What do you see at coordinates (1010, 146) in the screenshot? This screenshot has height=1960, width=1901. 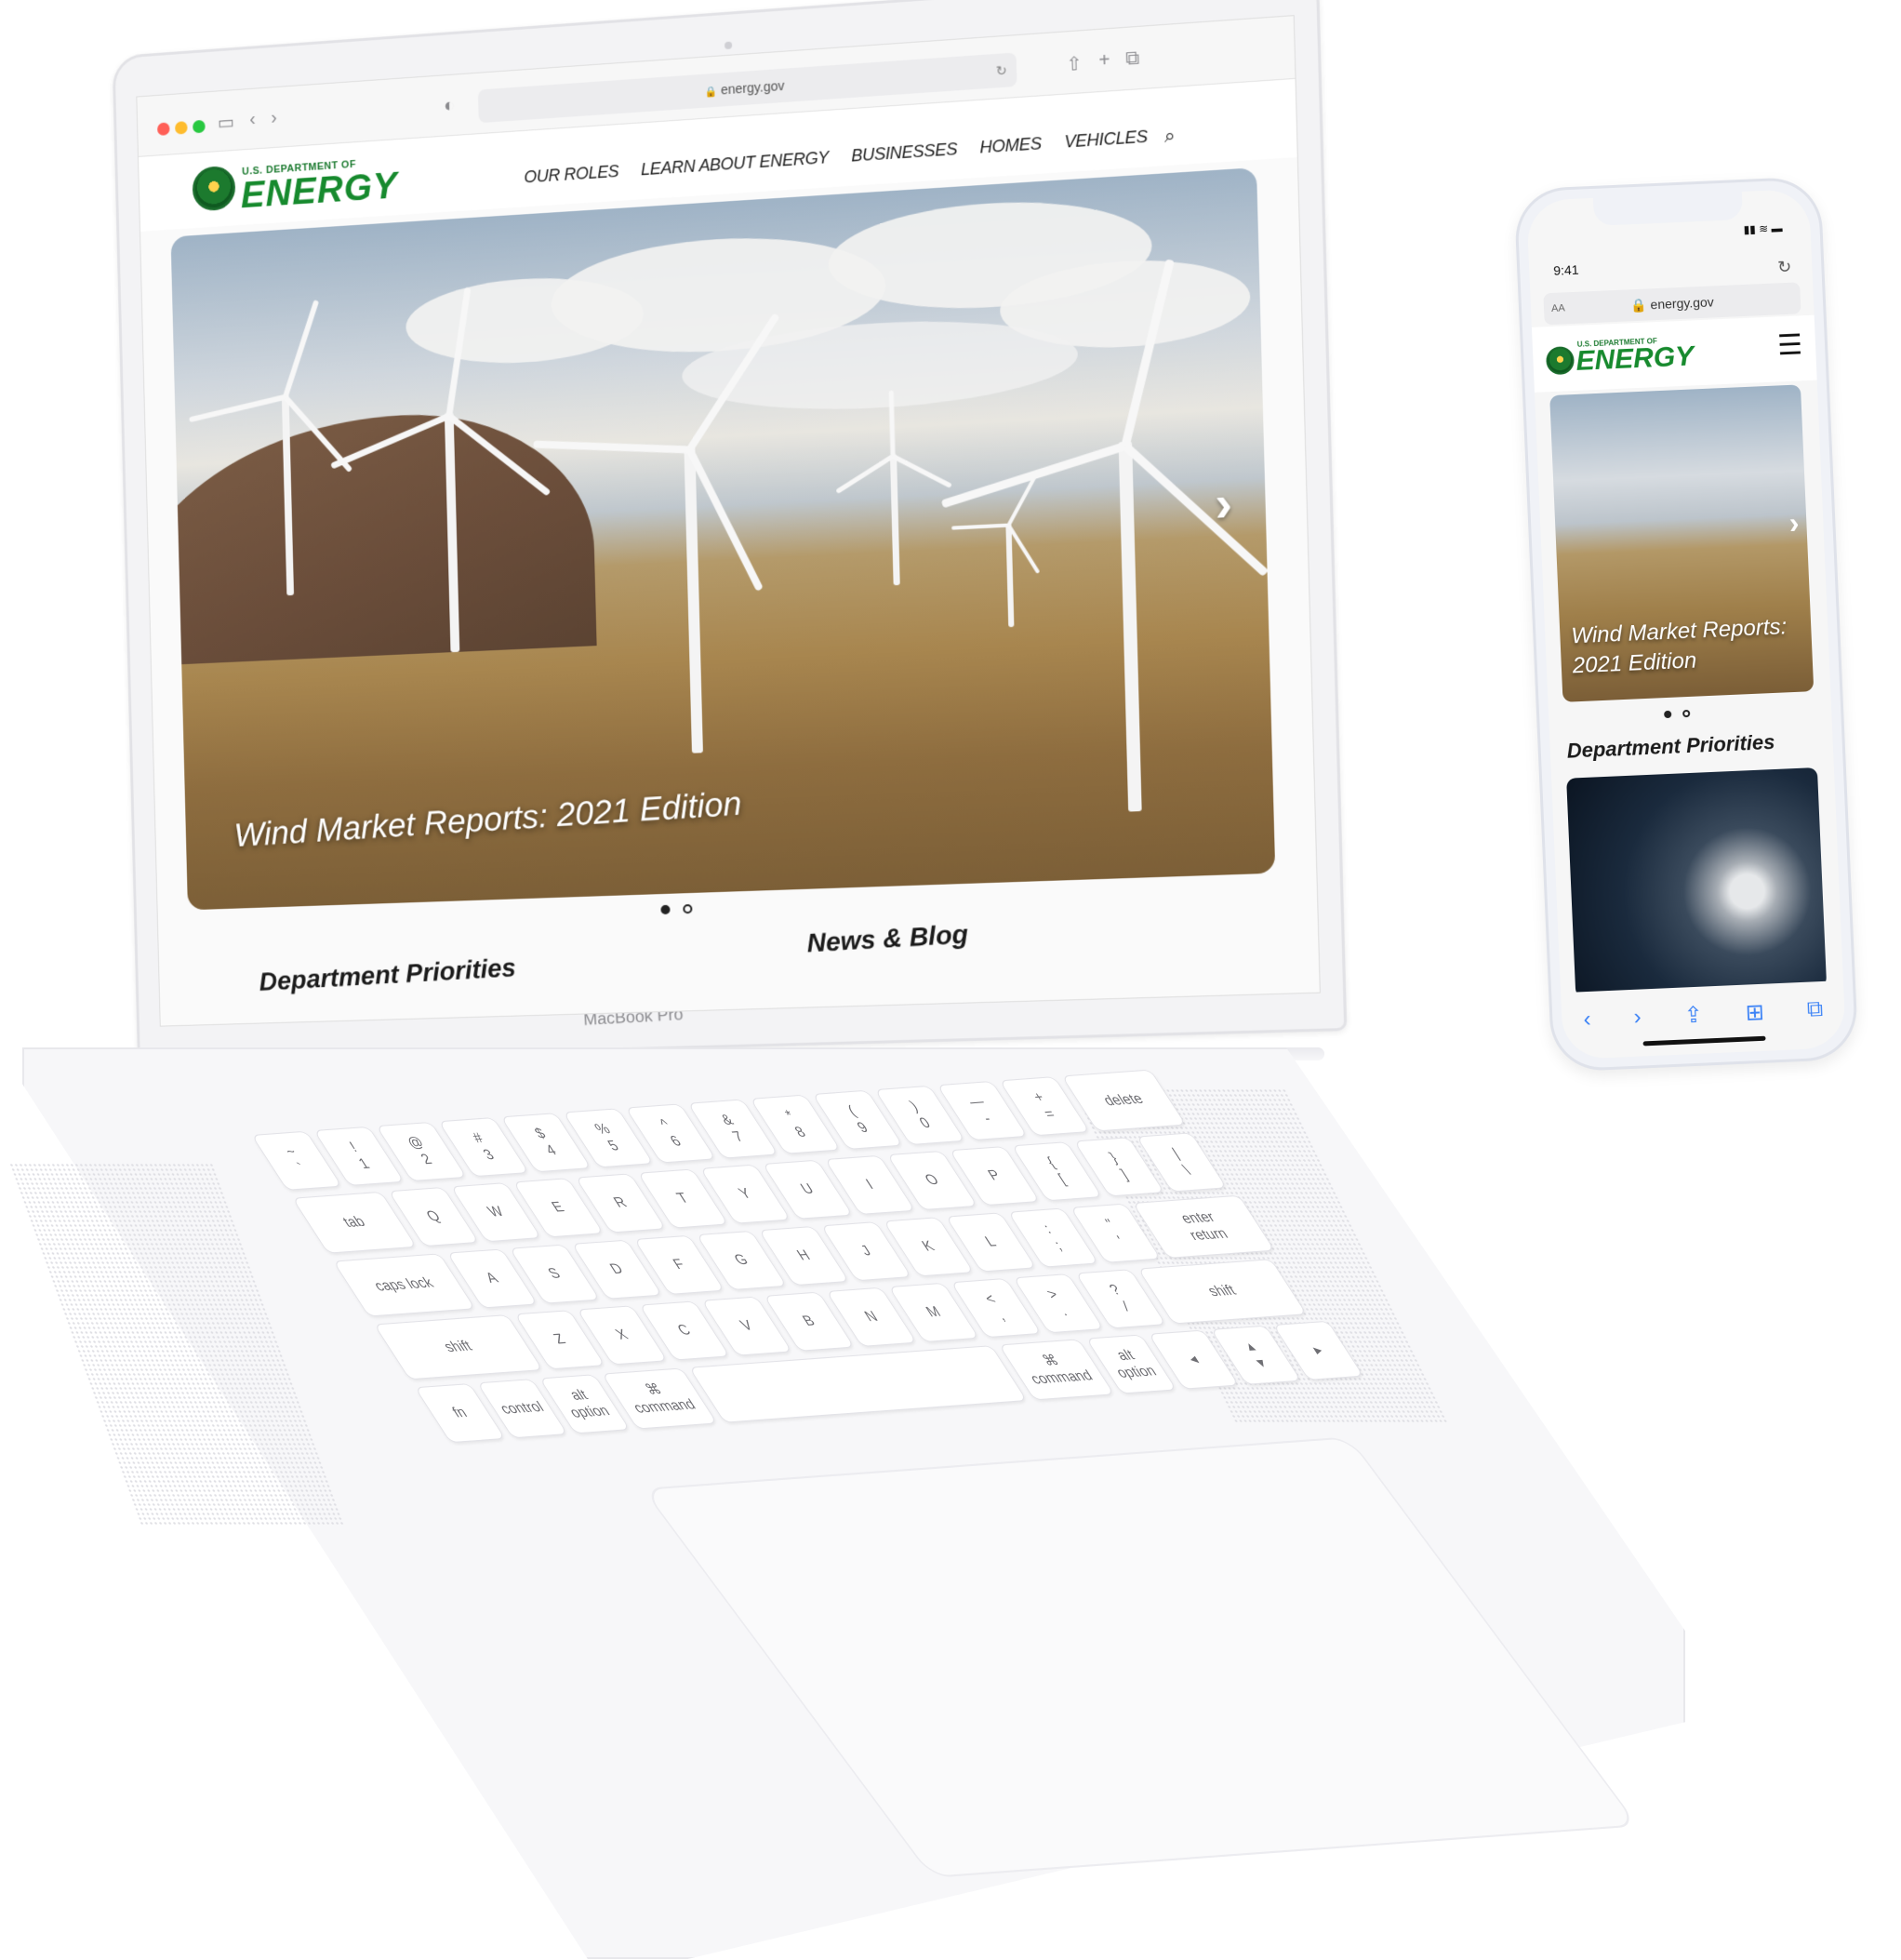 I see `nav-homes: HOMES` at bounding box center [1010, 146].